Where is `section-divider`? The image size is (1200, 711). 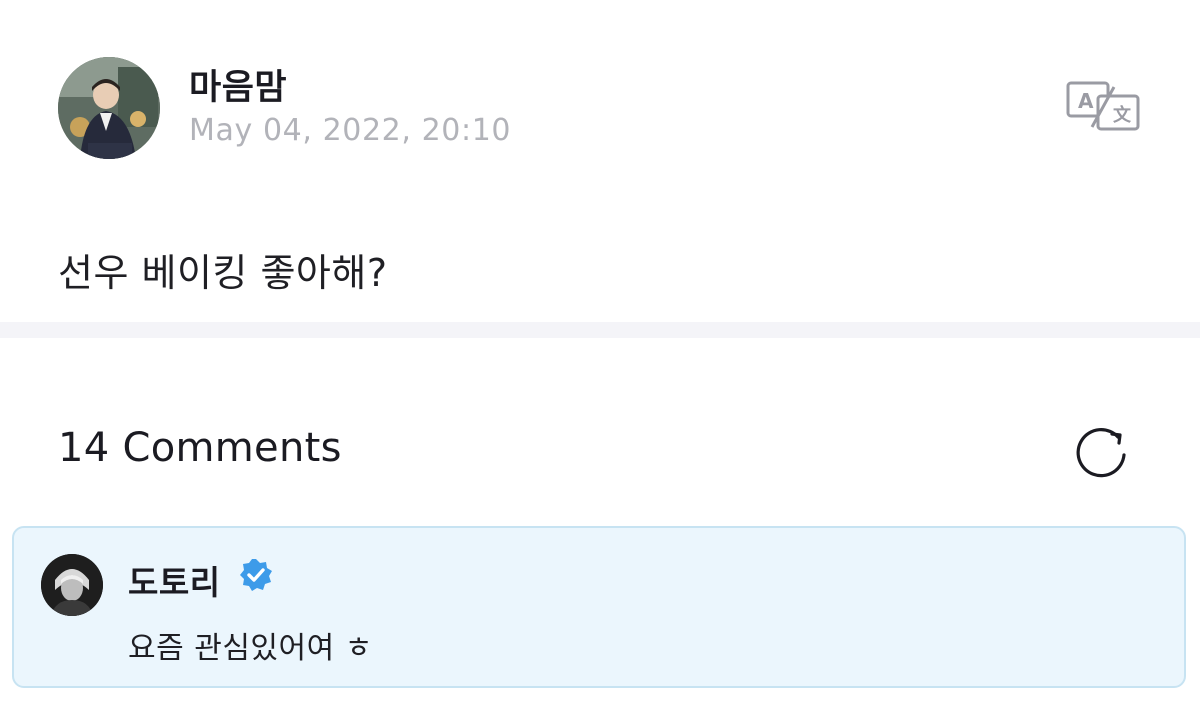 section-divider is located at coordinates (600, 330).